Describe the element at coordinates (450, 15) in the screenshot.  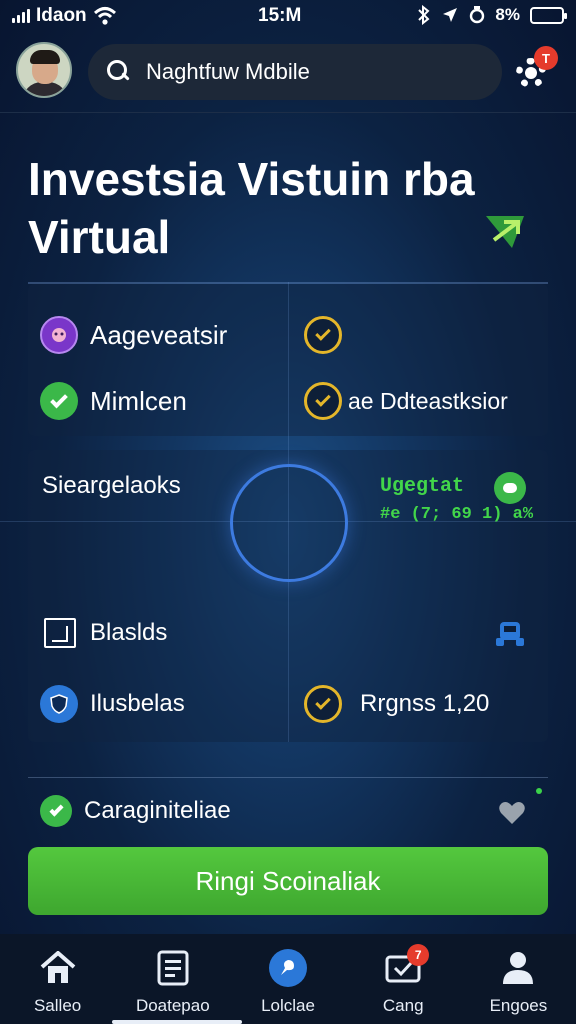
I see `location-icon` at that location.